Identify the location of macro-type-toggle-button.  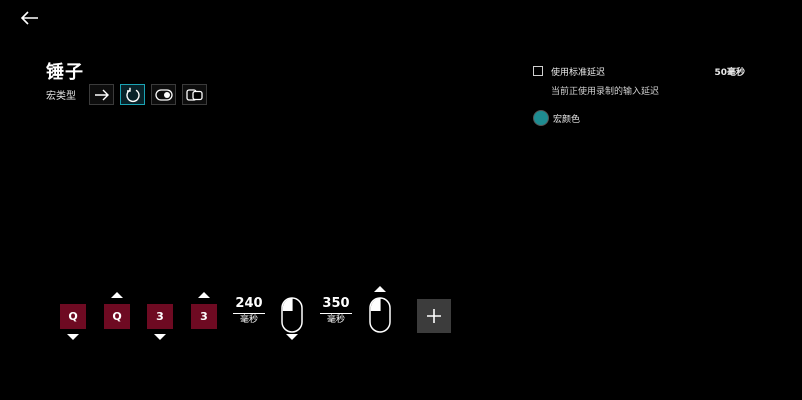
(163, 94).